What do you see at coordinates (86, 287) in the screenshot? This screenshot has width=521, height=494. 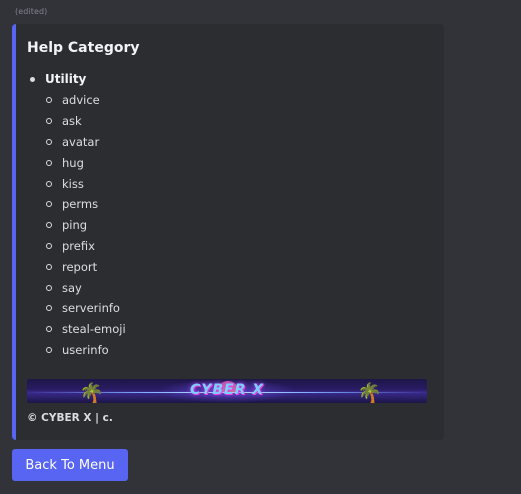 I see `list-item: say` at bounding box center [86, 287].